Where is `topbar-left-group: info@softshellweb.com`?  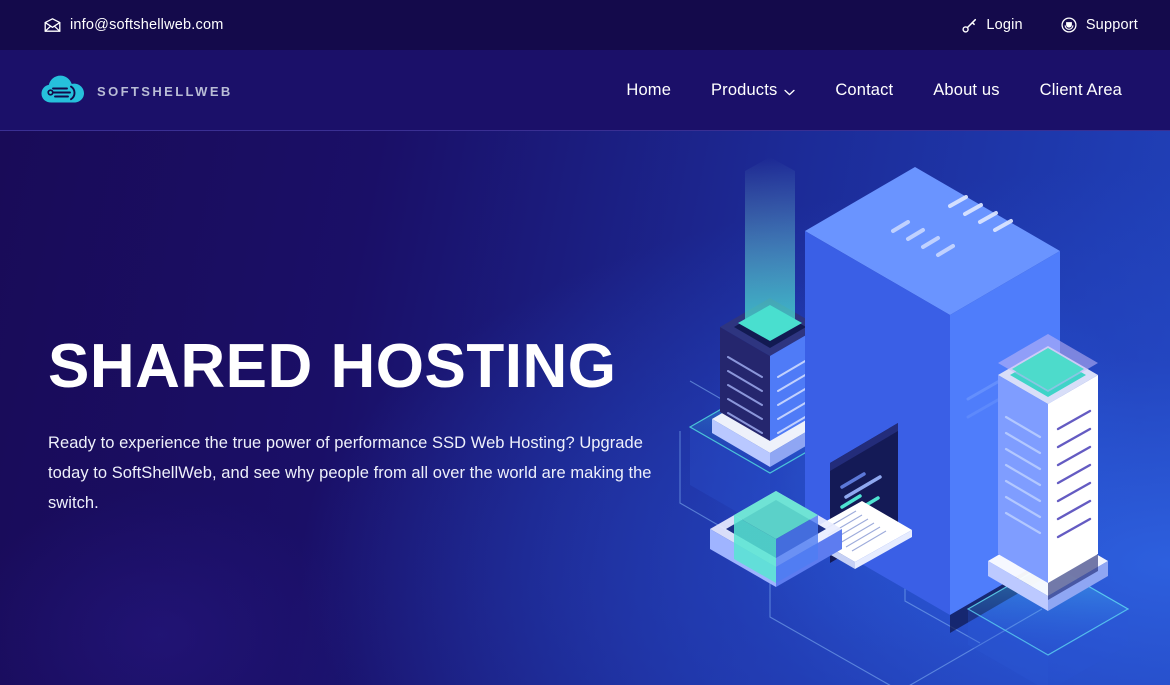 topbar-left-group: info@softshellweb.com is located at coordinates (134, 25).